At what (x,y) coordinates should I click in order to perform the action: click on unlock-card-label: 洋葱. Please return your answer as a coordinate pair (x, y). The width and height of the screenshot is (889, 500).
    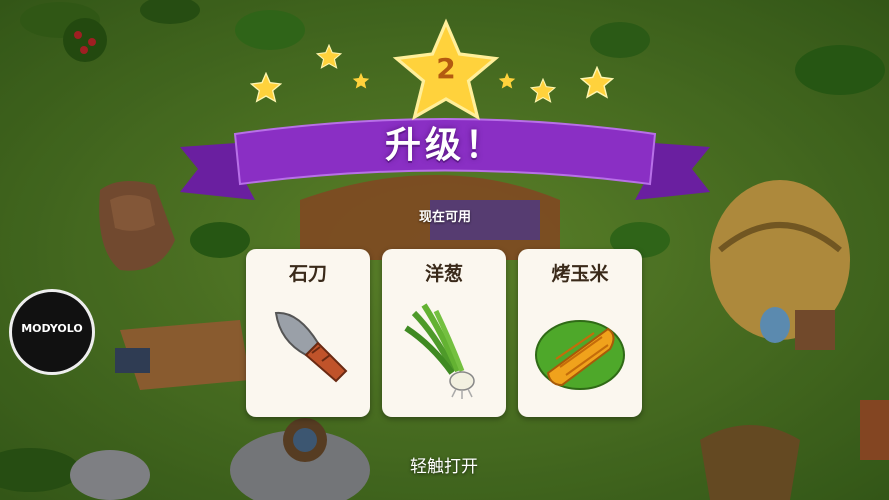
    Looking at the image, I should click on (443, 274).